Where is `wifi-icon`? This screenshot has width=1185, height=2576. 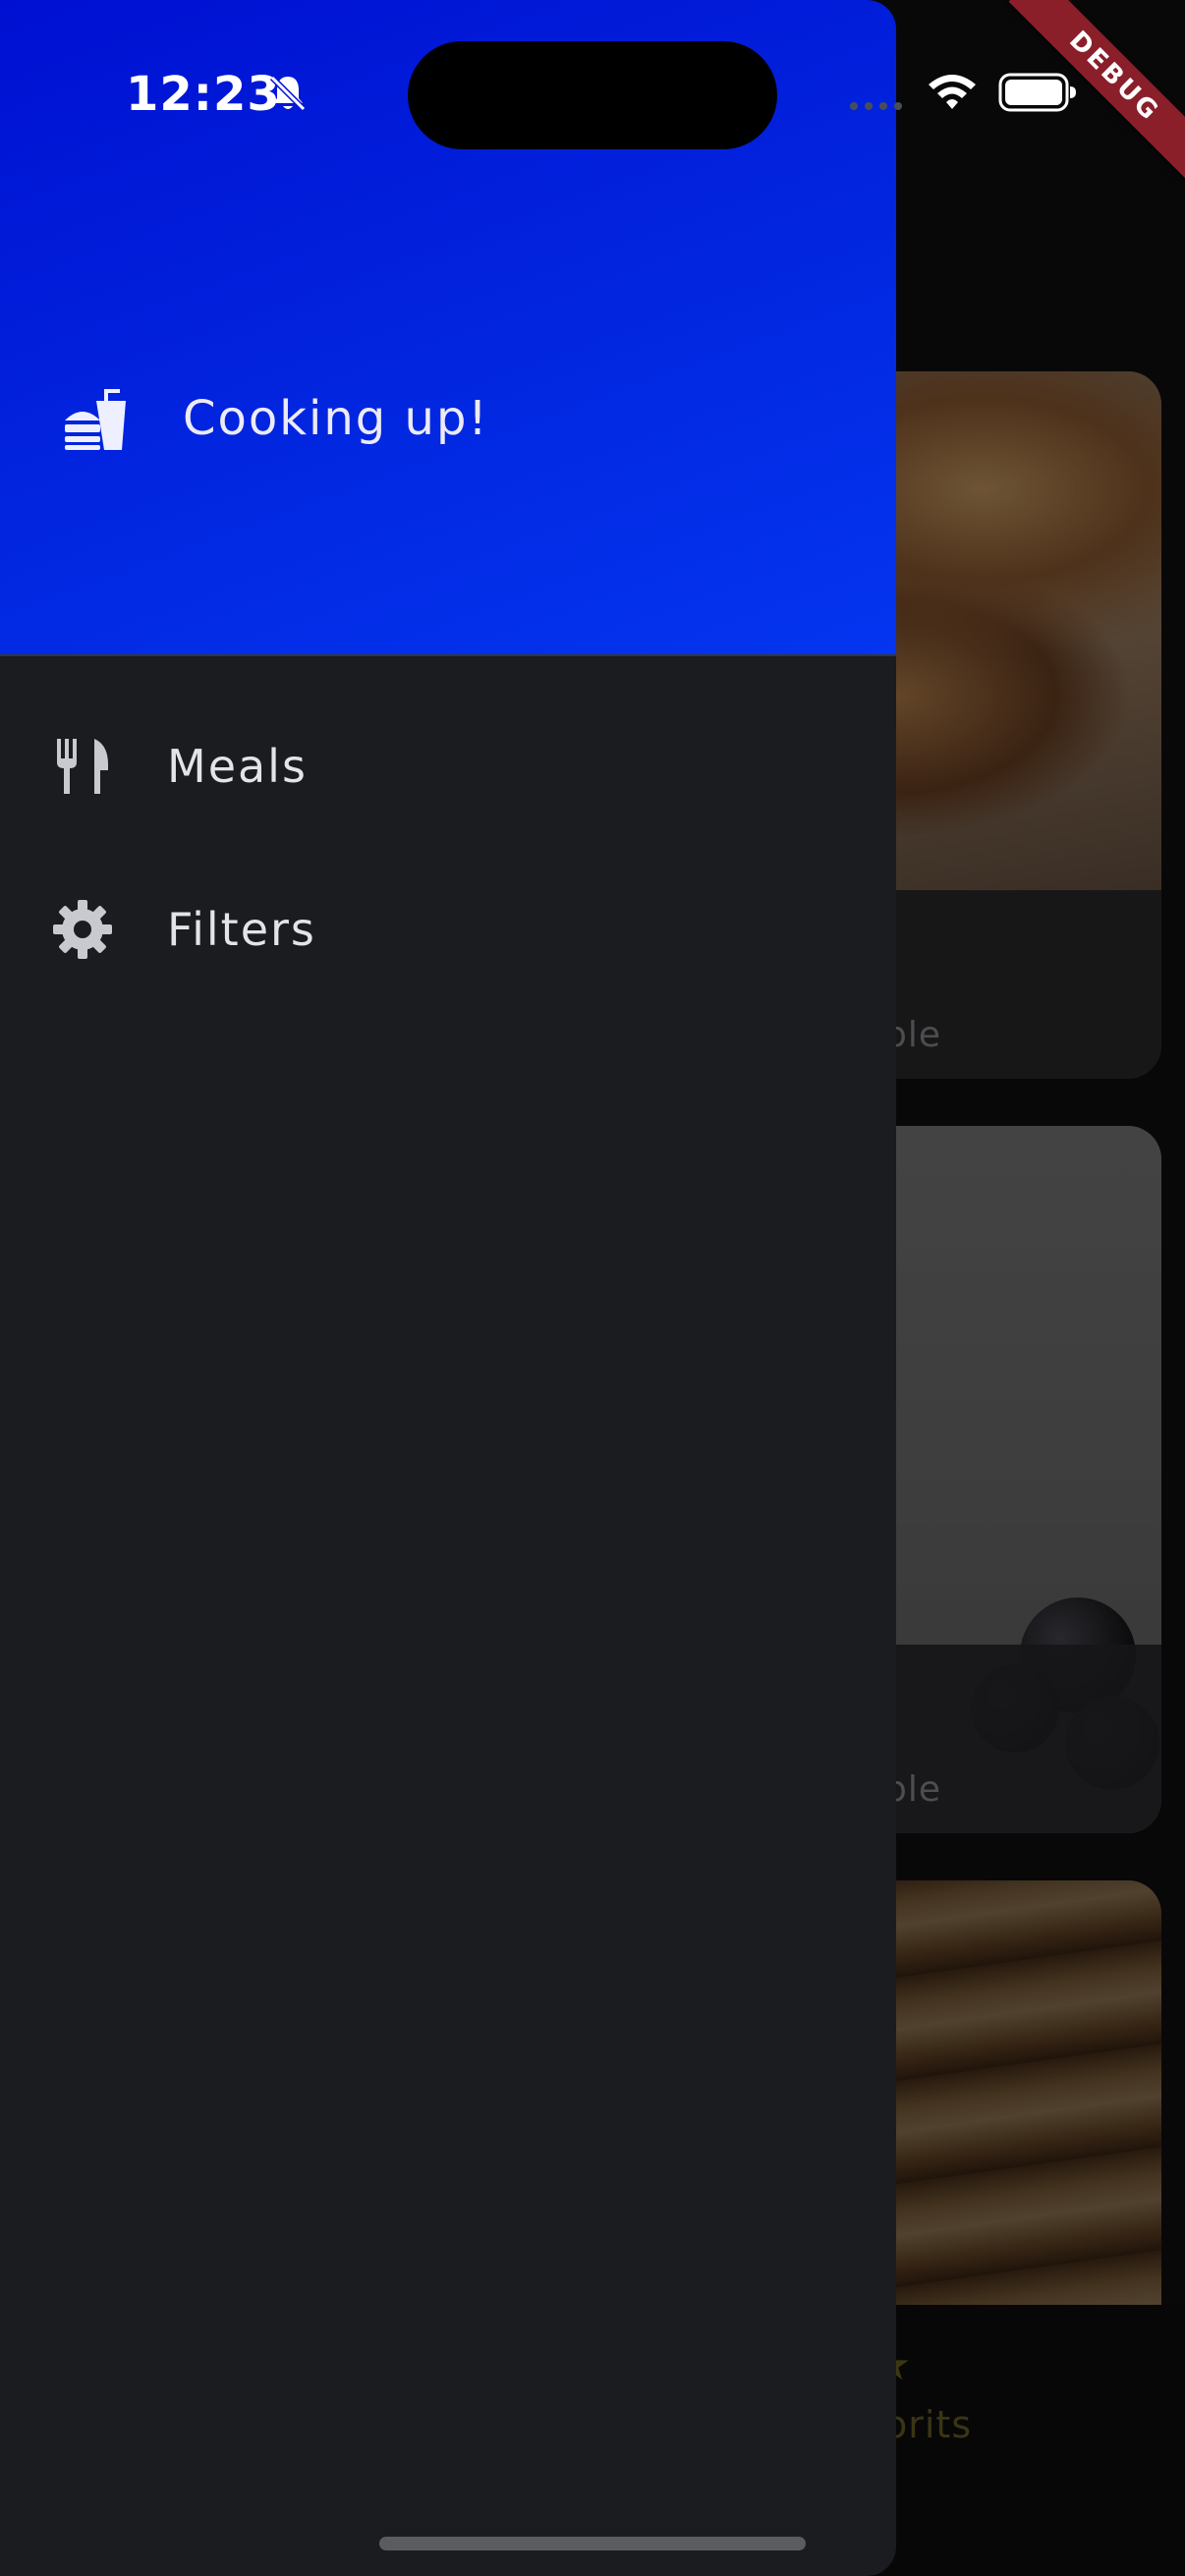 wifi-icon is located at coordinates (953, 92).